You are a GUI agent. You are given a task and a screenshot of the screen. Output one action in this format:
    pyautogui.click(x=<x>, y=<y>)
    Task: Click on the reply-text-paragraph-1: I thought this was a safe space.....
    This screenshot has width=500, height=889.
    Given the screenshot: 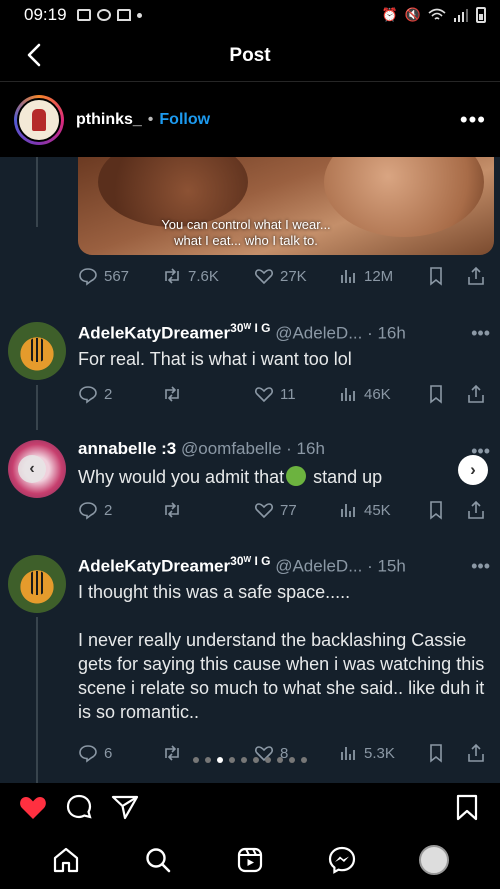 What is the action you would take?
    pyautogui.click(x=214, y=592)
    